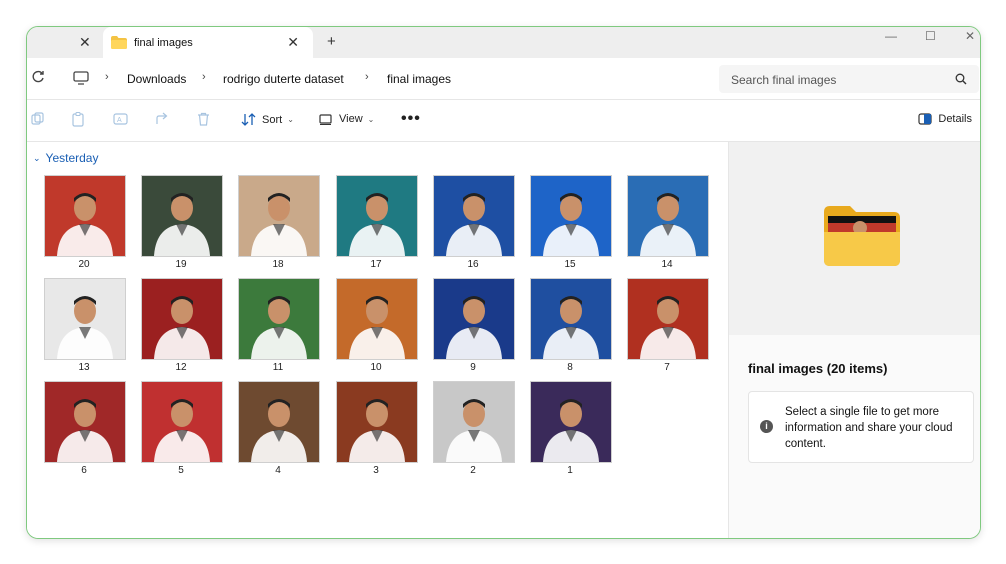 This screenshot has width=1006, height=564. Describe the element at coordinates (278, 264) in the screenshot. I see `file-name: 18` at that location.